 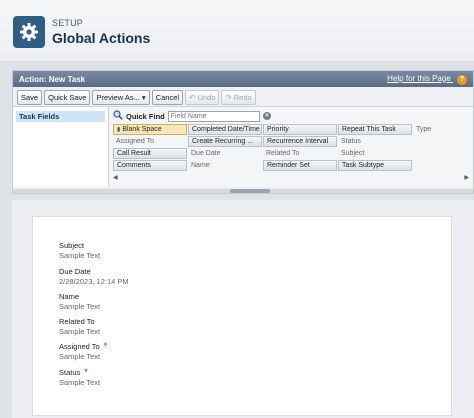 I want to click on layout-field-label-text: Related To, so click(x=77, y=321).